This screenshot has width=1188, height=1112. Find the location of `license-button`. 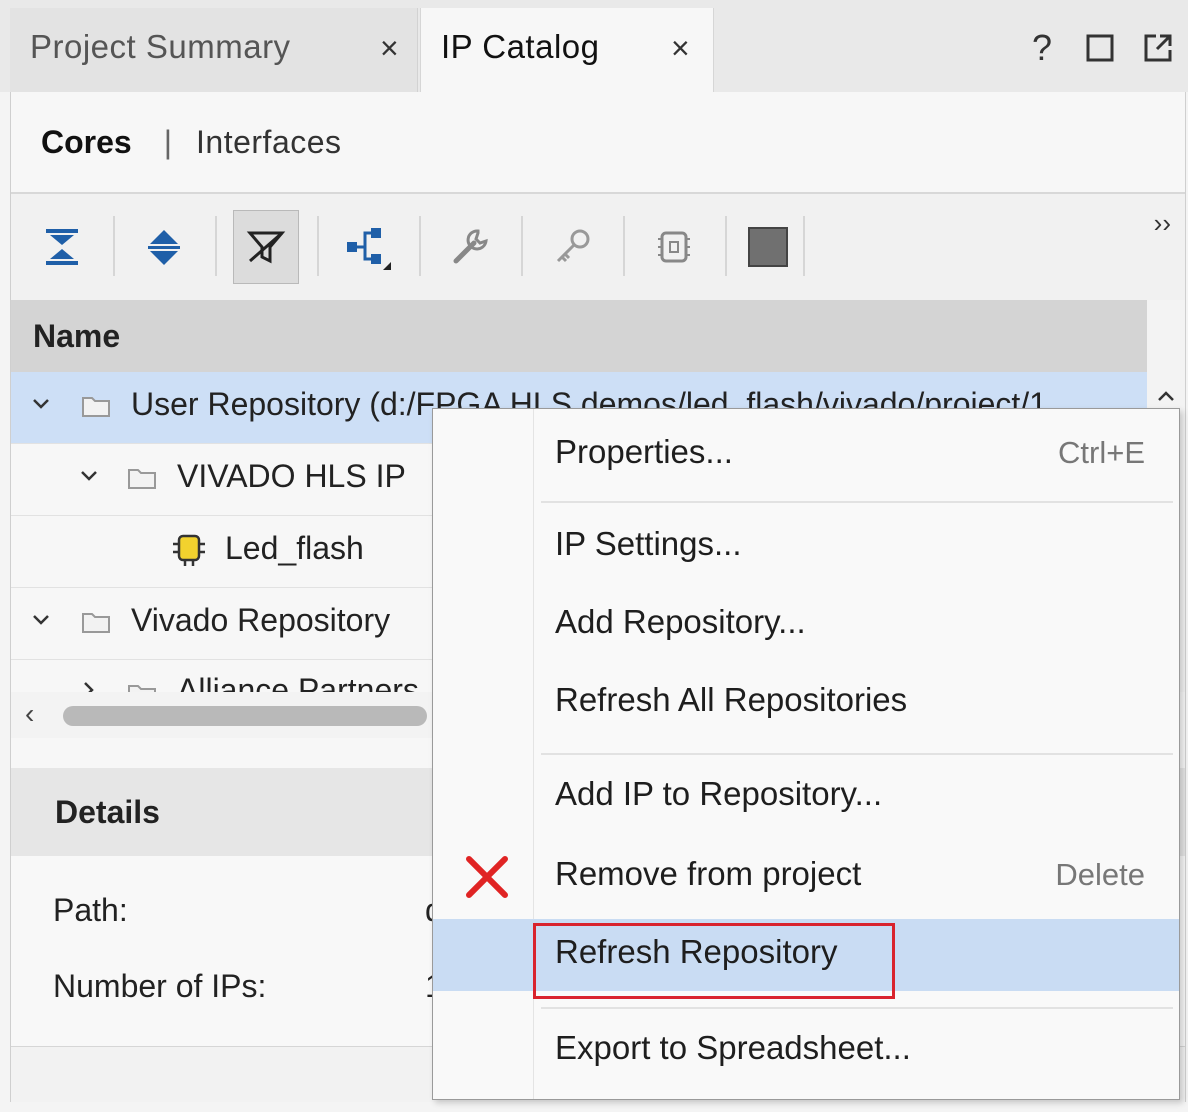

license-button is located at coordinates (572, 247).